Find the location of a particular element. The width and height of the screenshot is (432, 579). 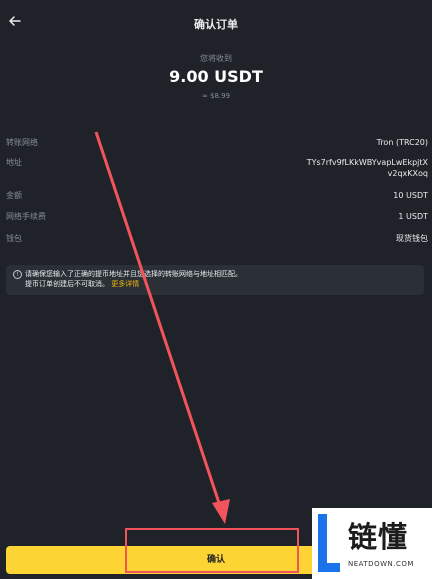

notice-line-2: 提币订单创建后不可取消。 更多详情 is located at coordinates (82, 284).